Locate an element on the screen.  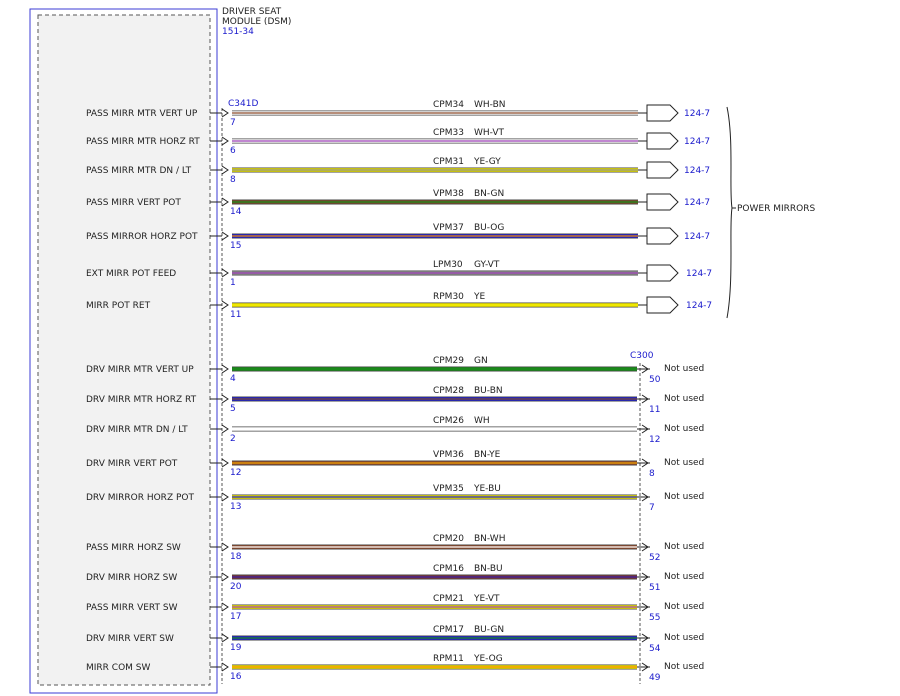
wire-color-code: BN-BU is located at coordinates (488, 569).